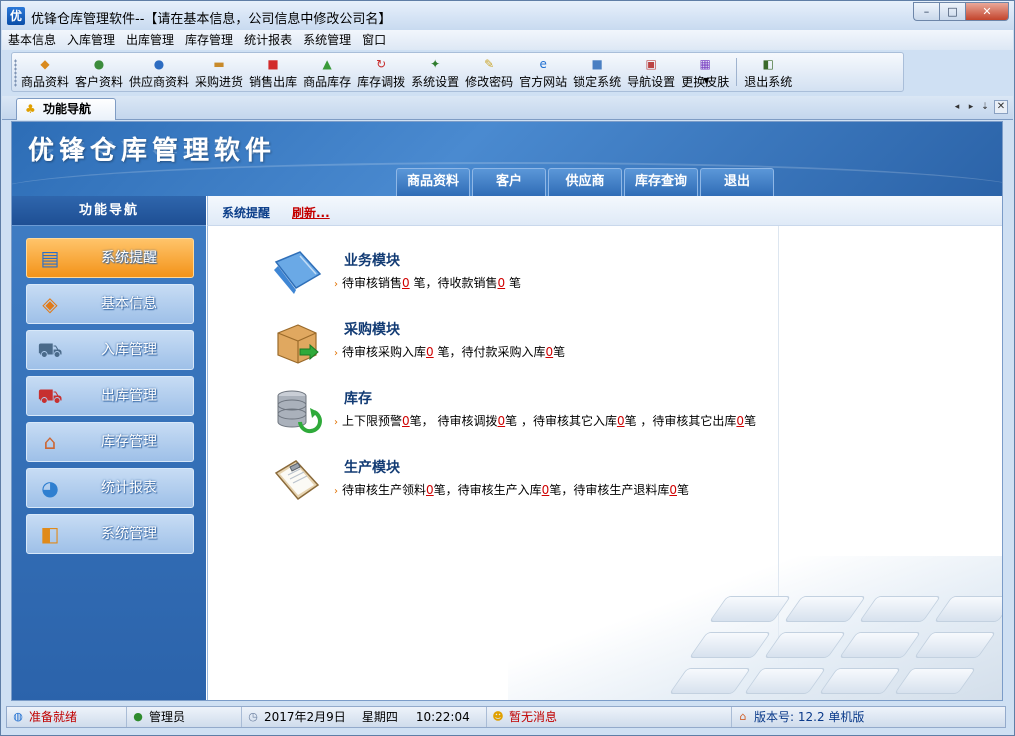 The image size is (1015, 736). What do you see at coordinates (381, 72) in the screenshot?
I see `toolbar-button-transfer: ↻ 库存调拨` at bounding box center [381, 72].